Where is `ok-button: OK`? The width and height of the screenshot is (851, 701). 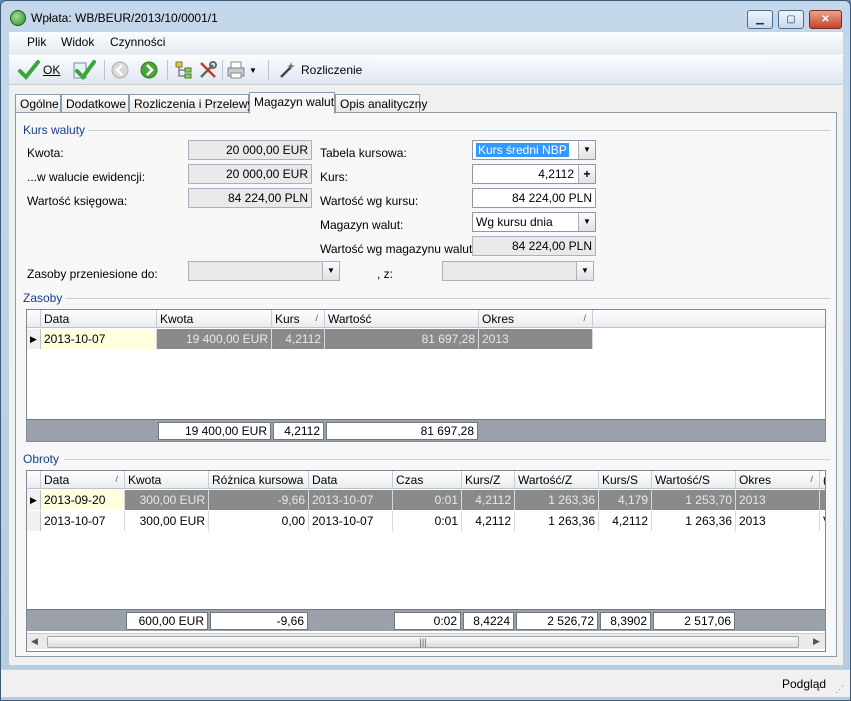
ok-button: OK is located at coordinates (38, 70).